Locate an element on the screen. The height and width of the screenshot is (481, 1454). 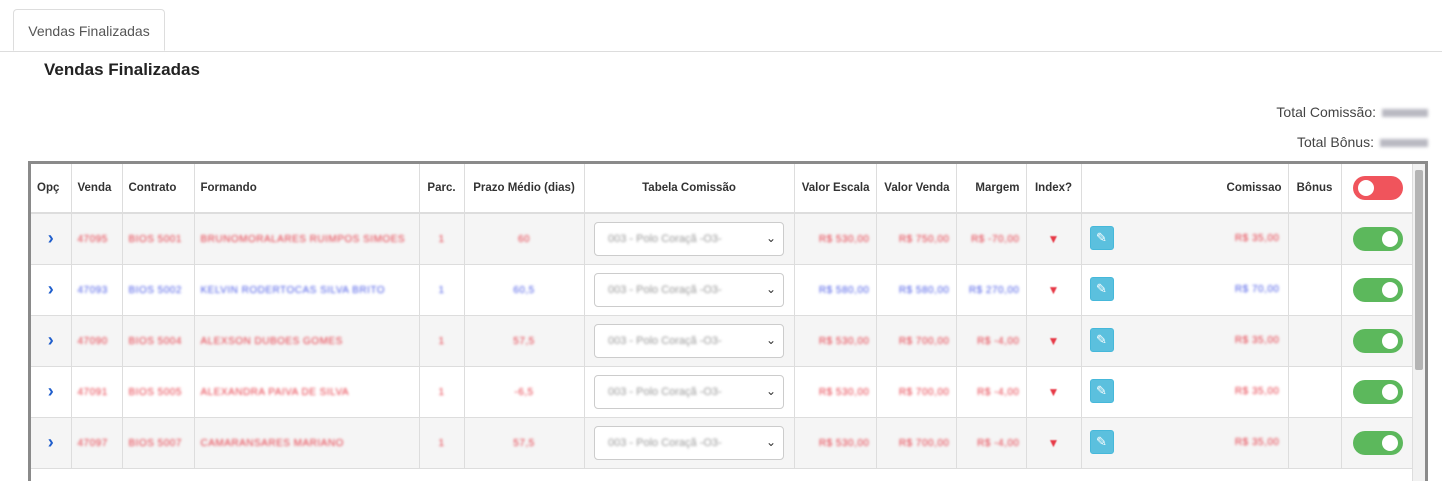
header-tabela-comissao: Tabela Comissão is located at coordinates (689, 189).